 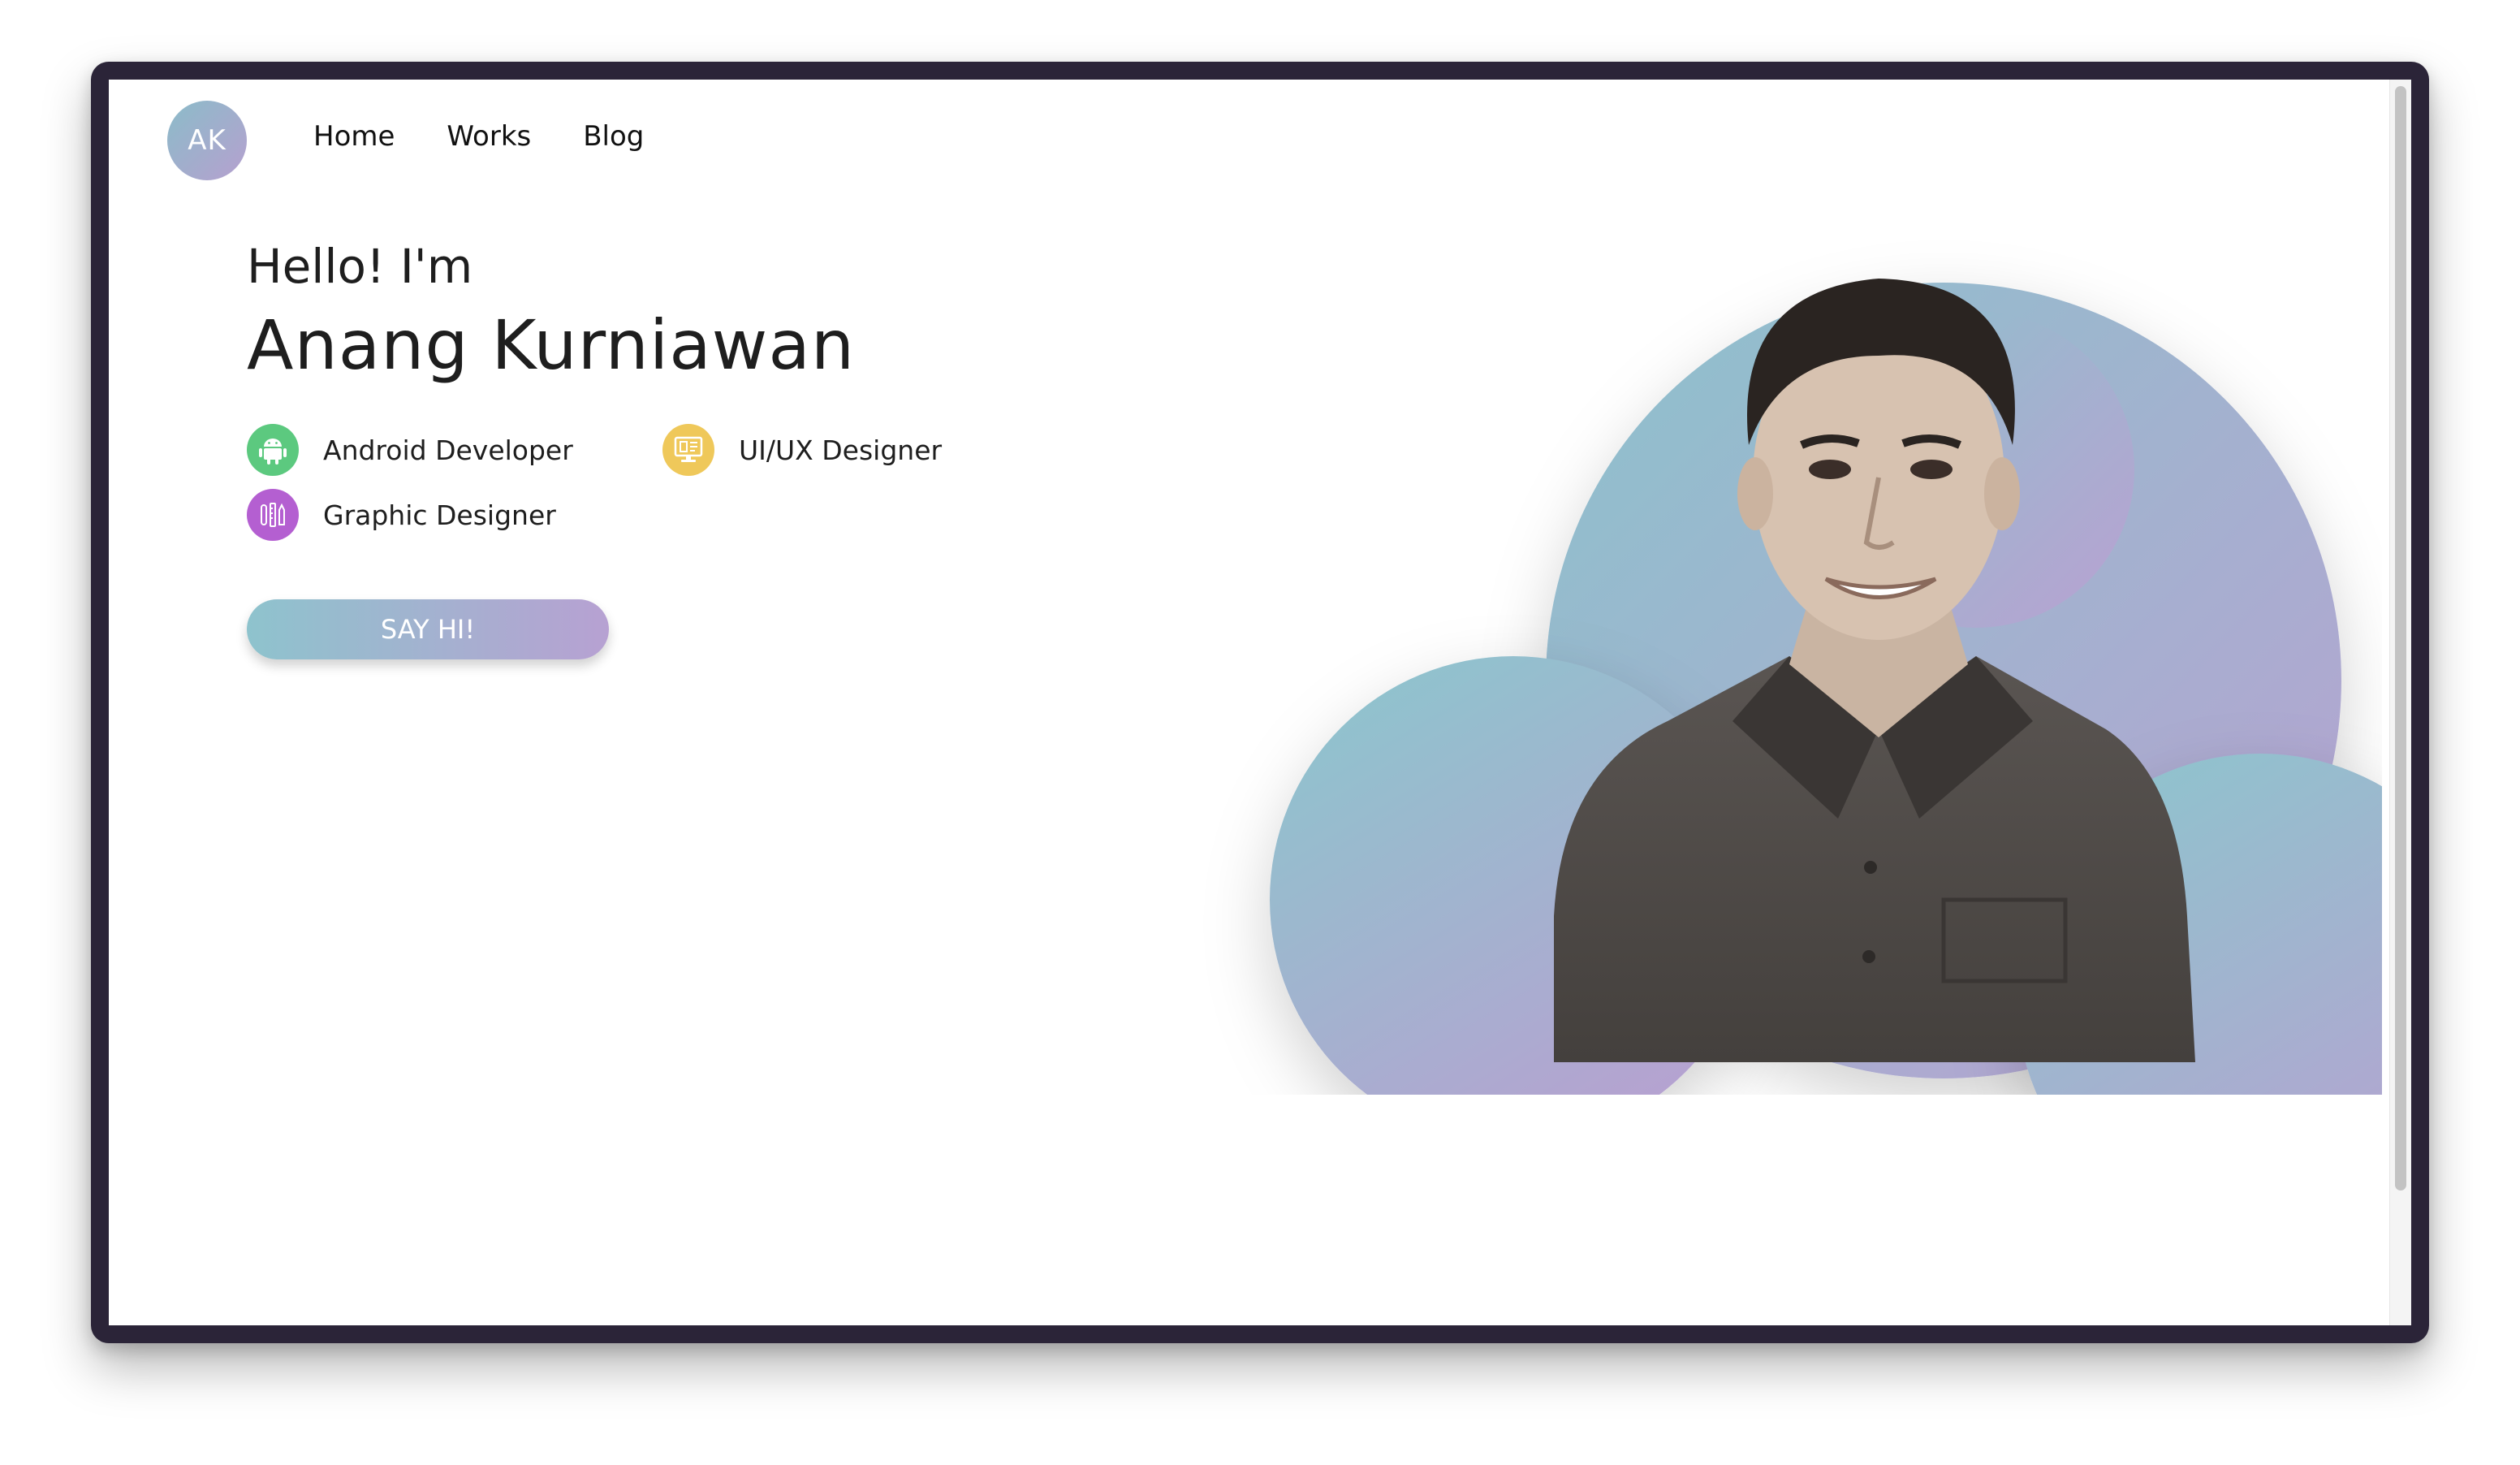 What do you see at coordinates (360, 266) in the screenshot?
I see `hero-greeting: Hello! I'm` at bounding box center [360, 266].